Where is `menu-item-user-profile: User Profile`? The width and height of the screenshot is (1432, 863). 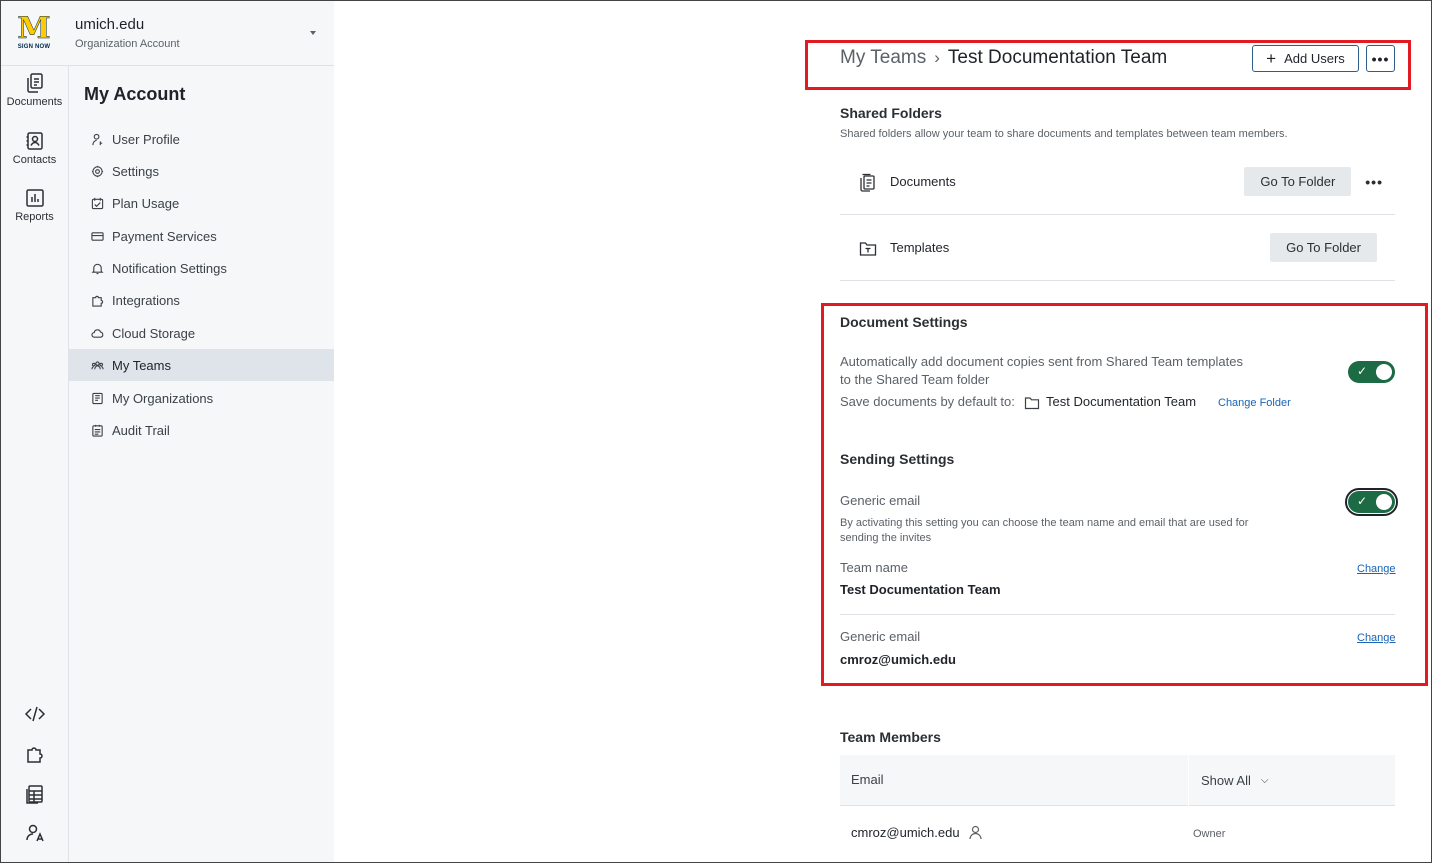
menu-item-user-profile: User Profile is located at coordinates (201, 139).